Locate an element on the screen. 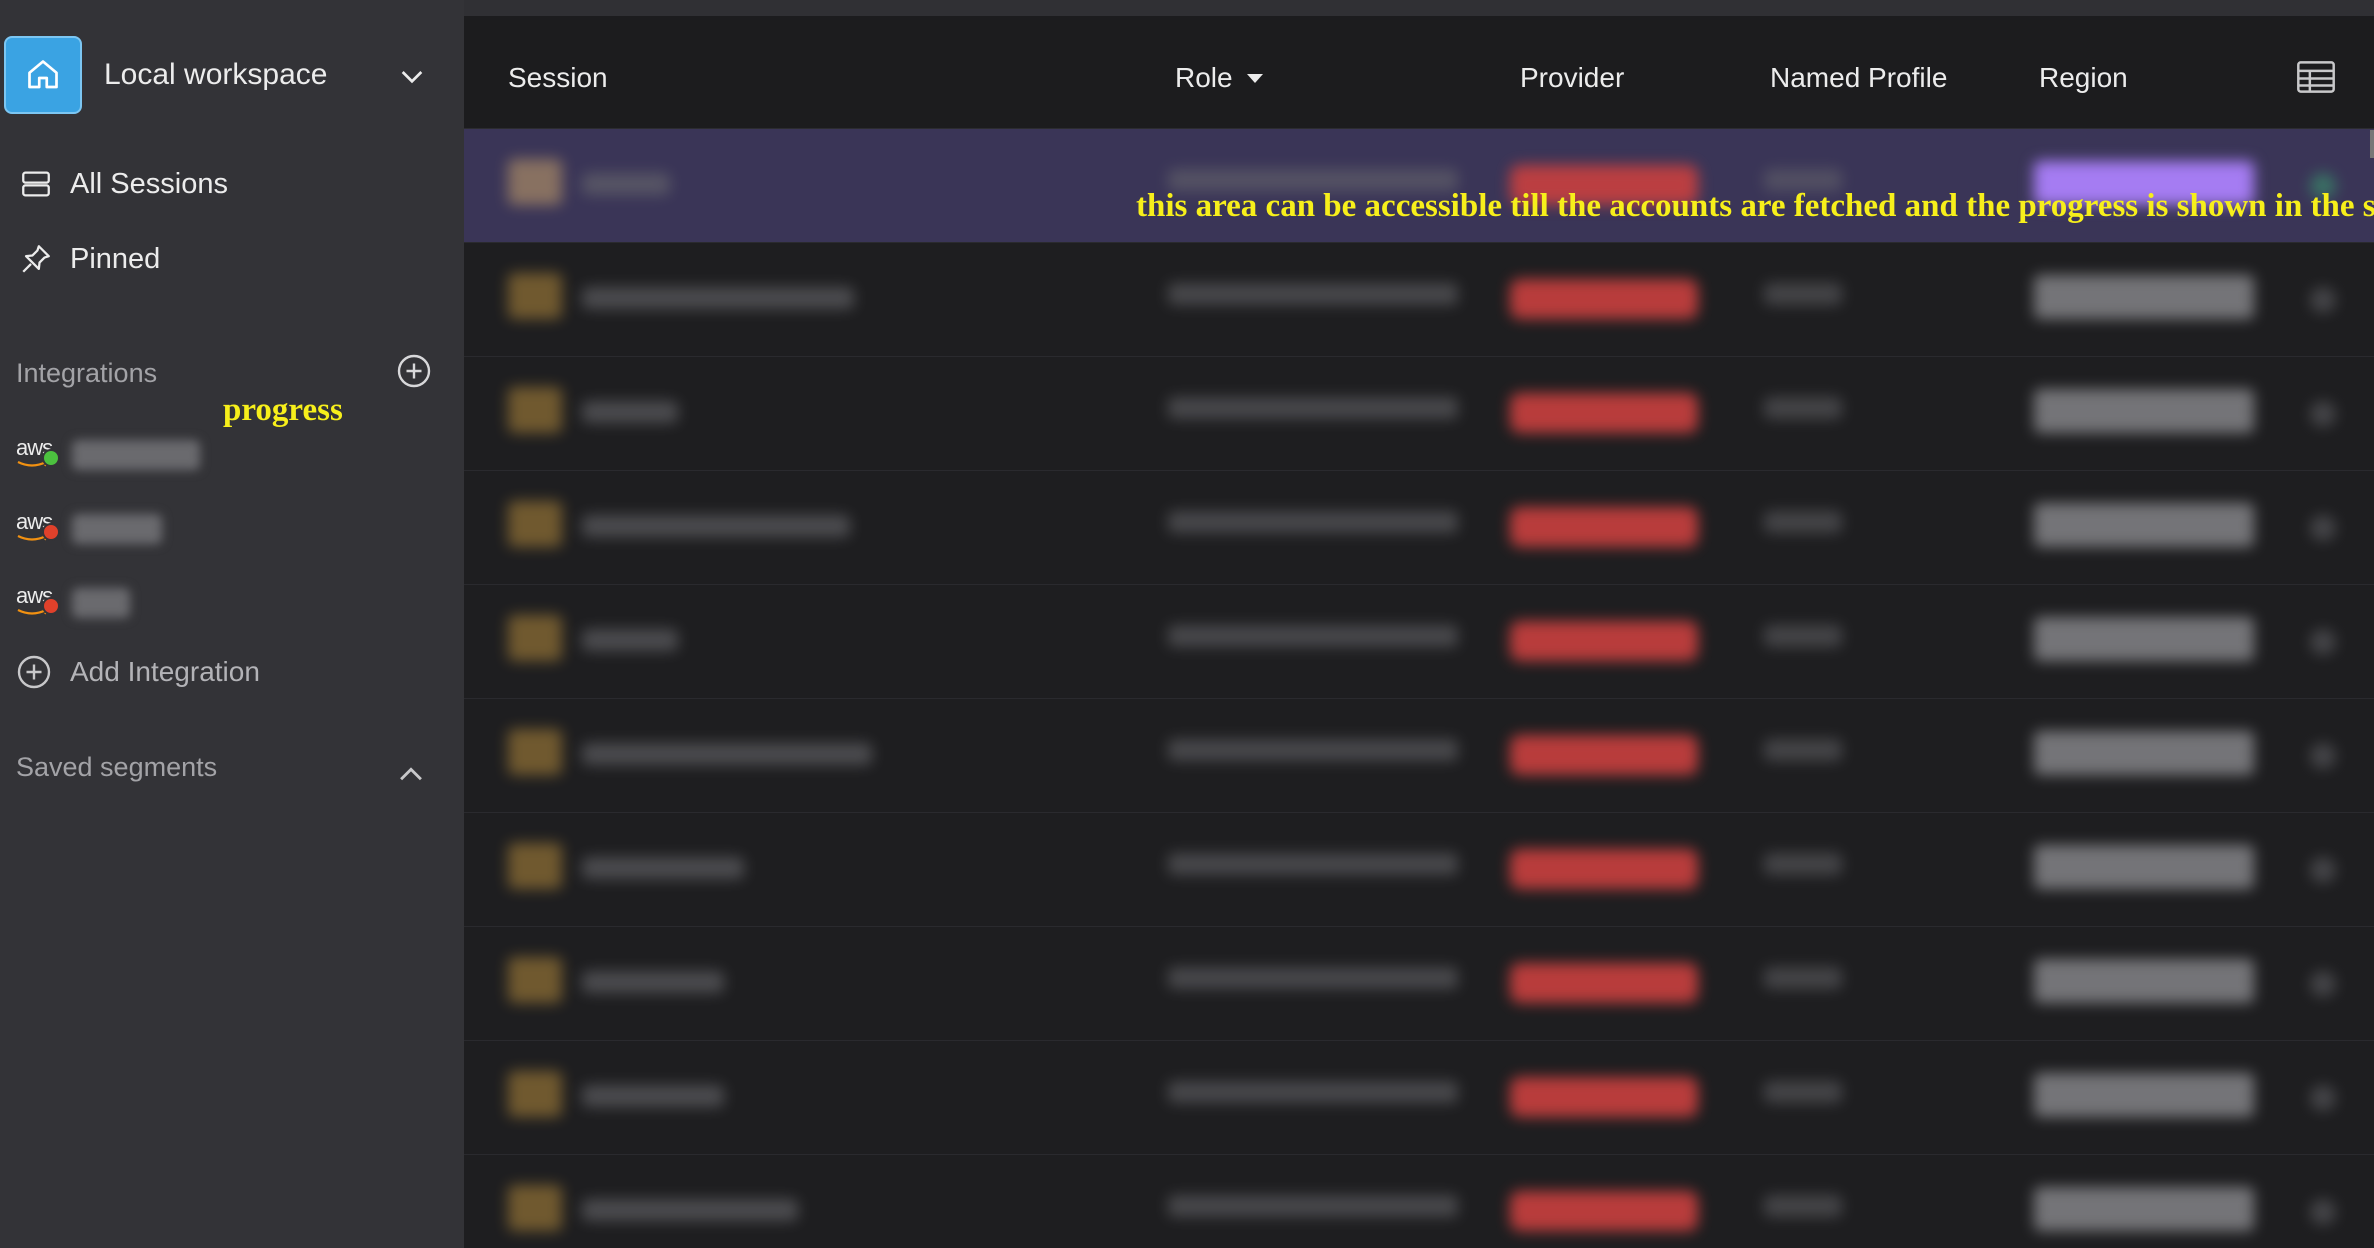  add-integration-icon is located at coordinates (414, 371).